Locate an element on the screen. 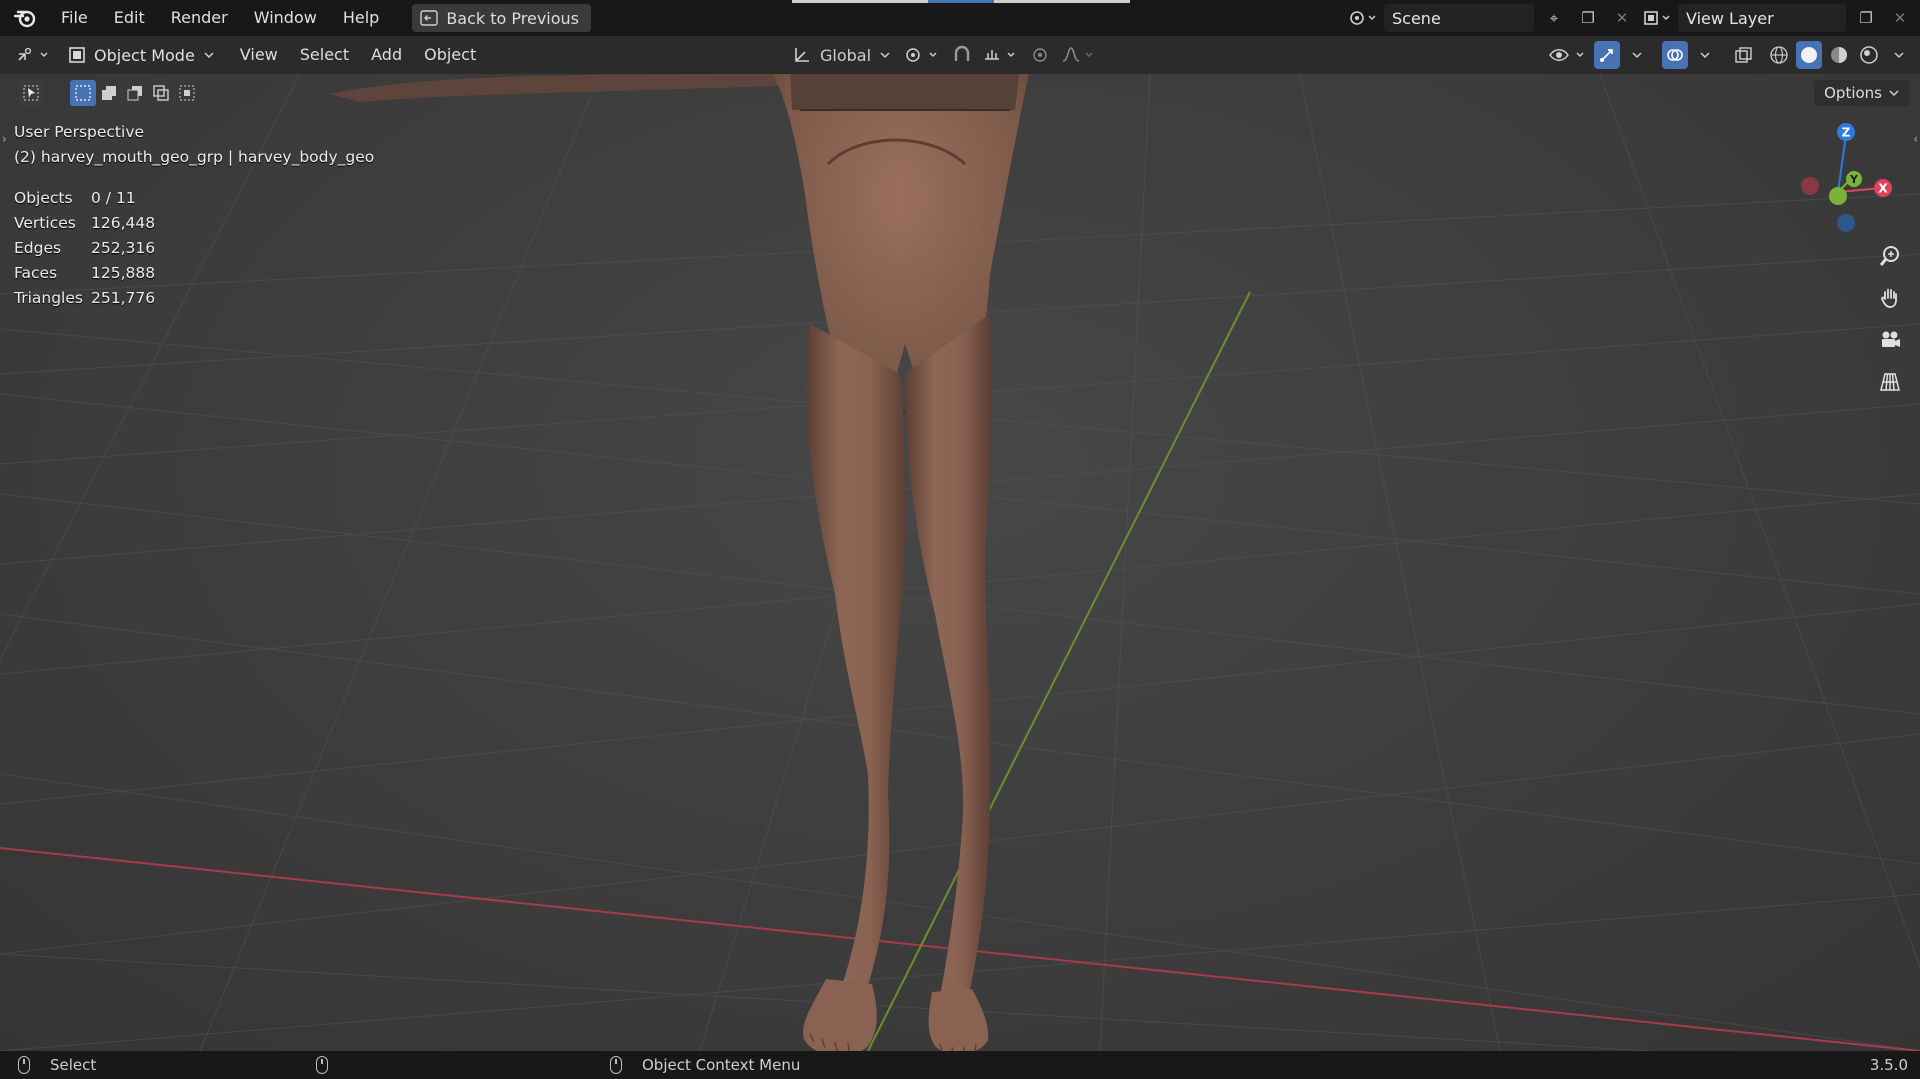 This screenshot has width=1920, height=1079. scene-type-icon is located at coordinates (1363, 18).